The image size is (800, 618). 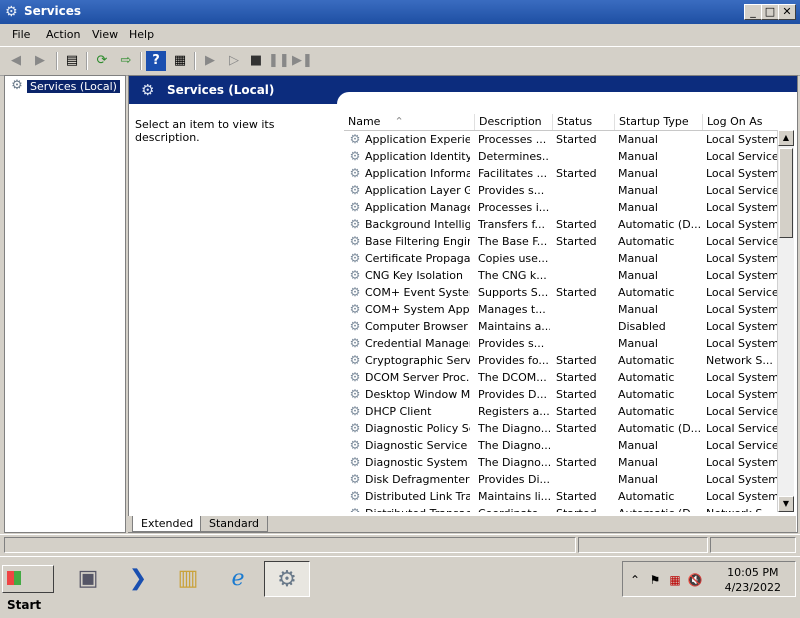 What do you see at coordinates (28, 588) in the screenshot?
I see `start-button: Start` at bounding box center [28, 588].